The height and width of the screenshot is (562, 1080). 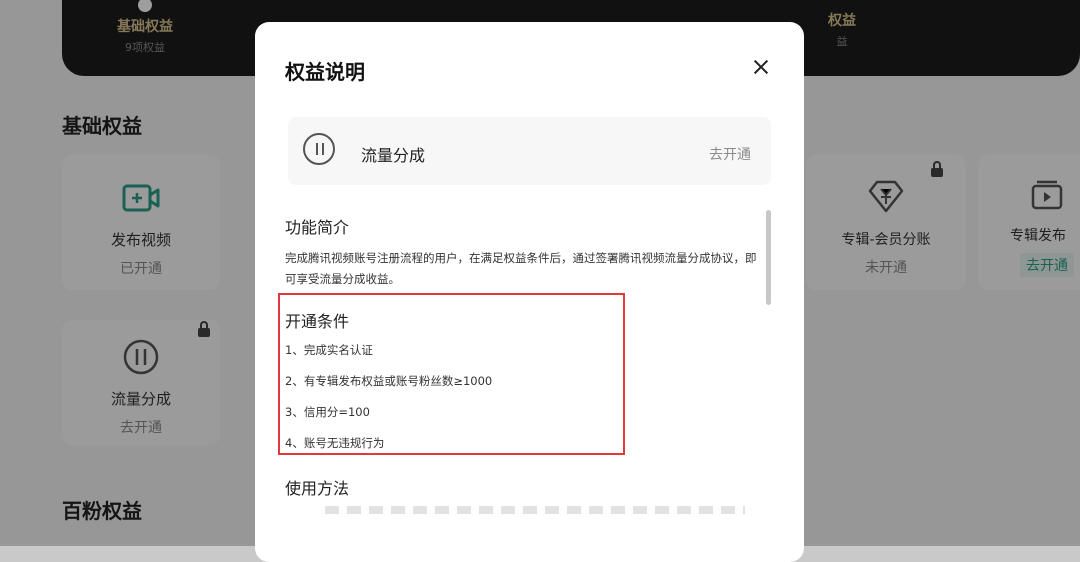 I want to click on conditions-title: 开通条件, so click(x=317, y=321).